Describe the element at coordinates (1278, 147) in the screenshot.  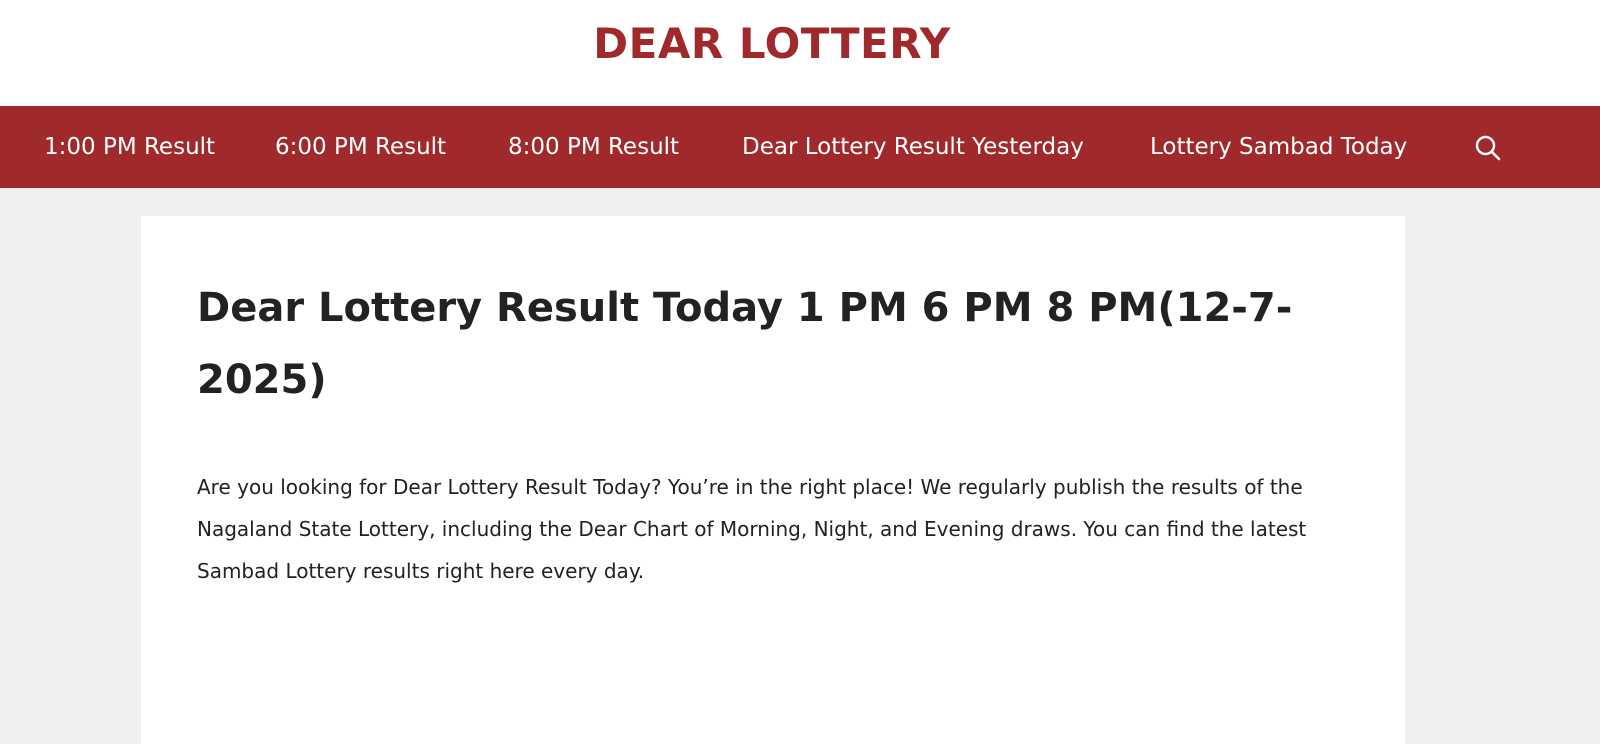
I see `nav-item-lottery-sambad-today: Lottery Sambad Today` at that location.